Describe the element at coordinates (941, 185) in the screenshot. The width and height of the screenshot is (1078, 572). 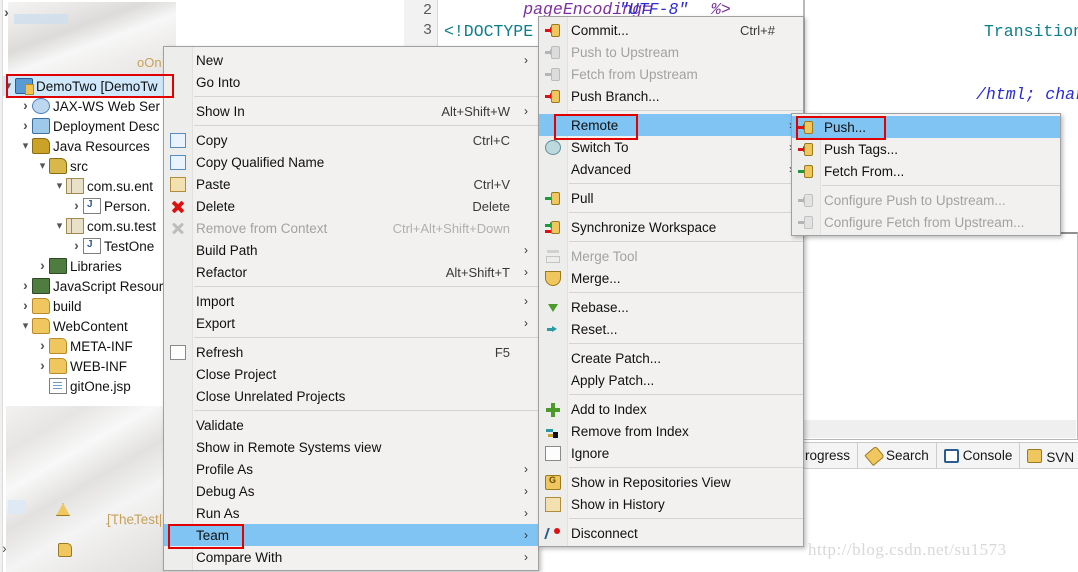
I see `menu-separator` at that location.